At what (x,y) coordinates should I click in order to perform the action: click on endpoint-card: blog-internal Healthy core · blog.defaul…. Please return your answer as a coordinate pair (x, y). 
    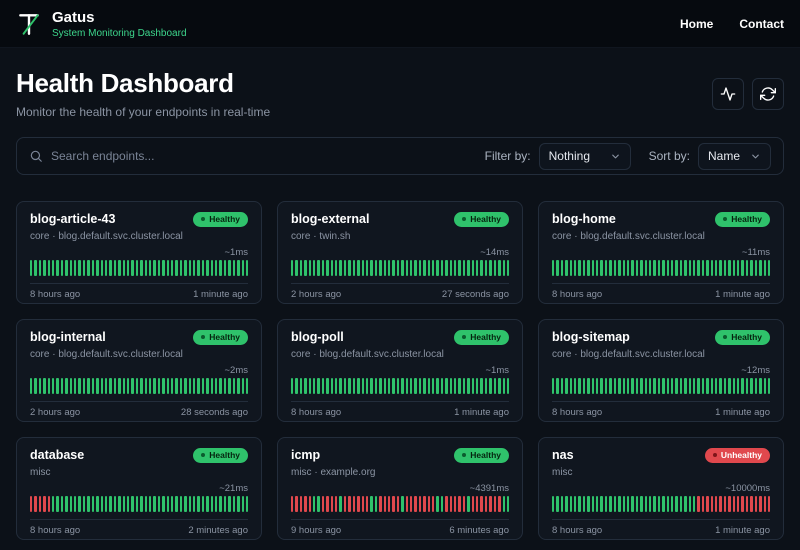
    Looking at the image, I should click on (139, 370).